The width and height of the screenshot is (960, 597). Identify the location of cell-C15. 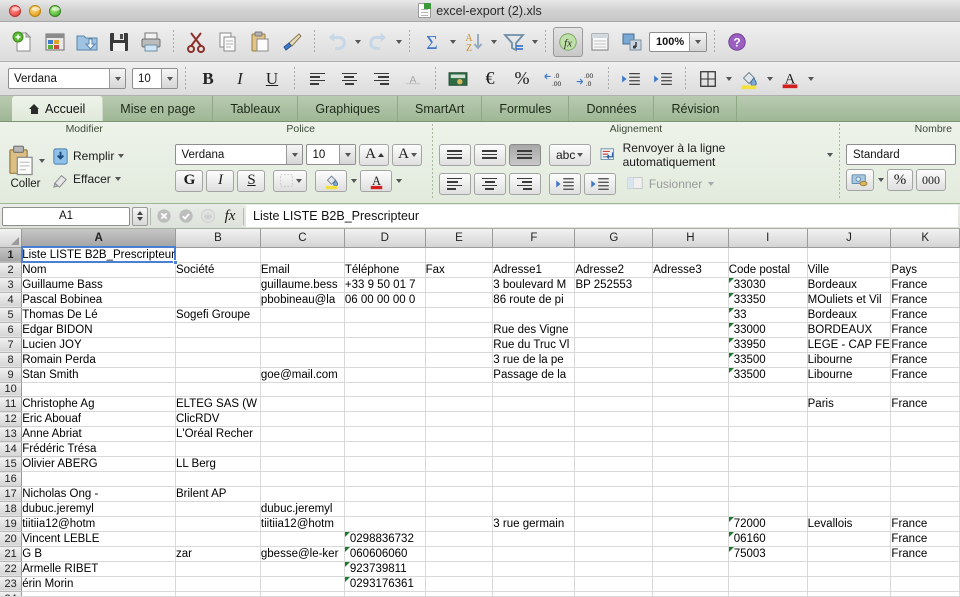
(302, 464).